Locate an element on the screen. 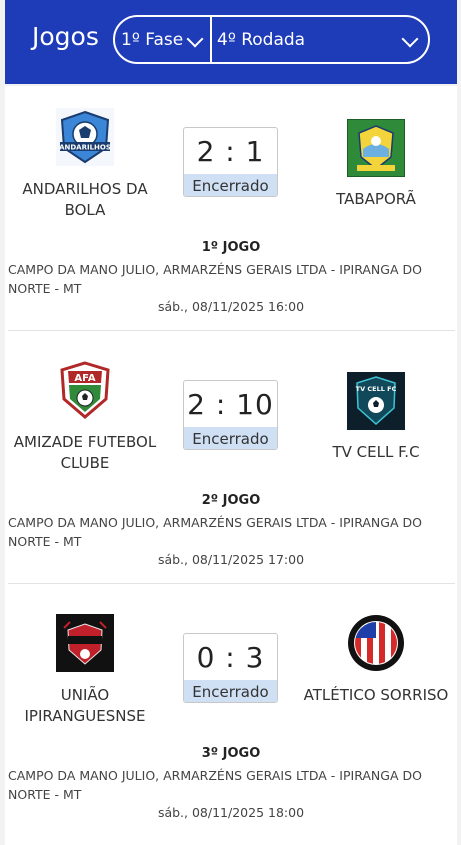 This screenshot has height=845, width=461. score: 2 : 1 is located at coordinates (230, 151).